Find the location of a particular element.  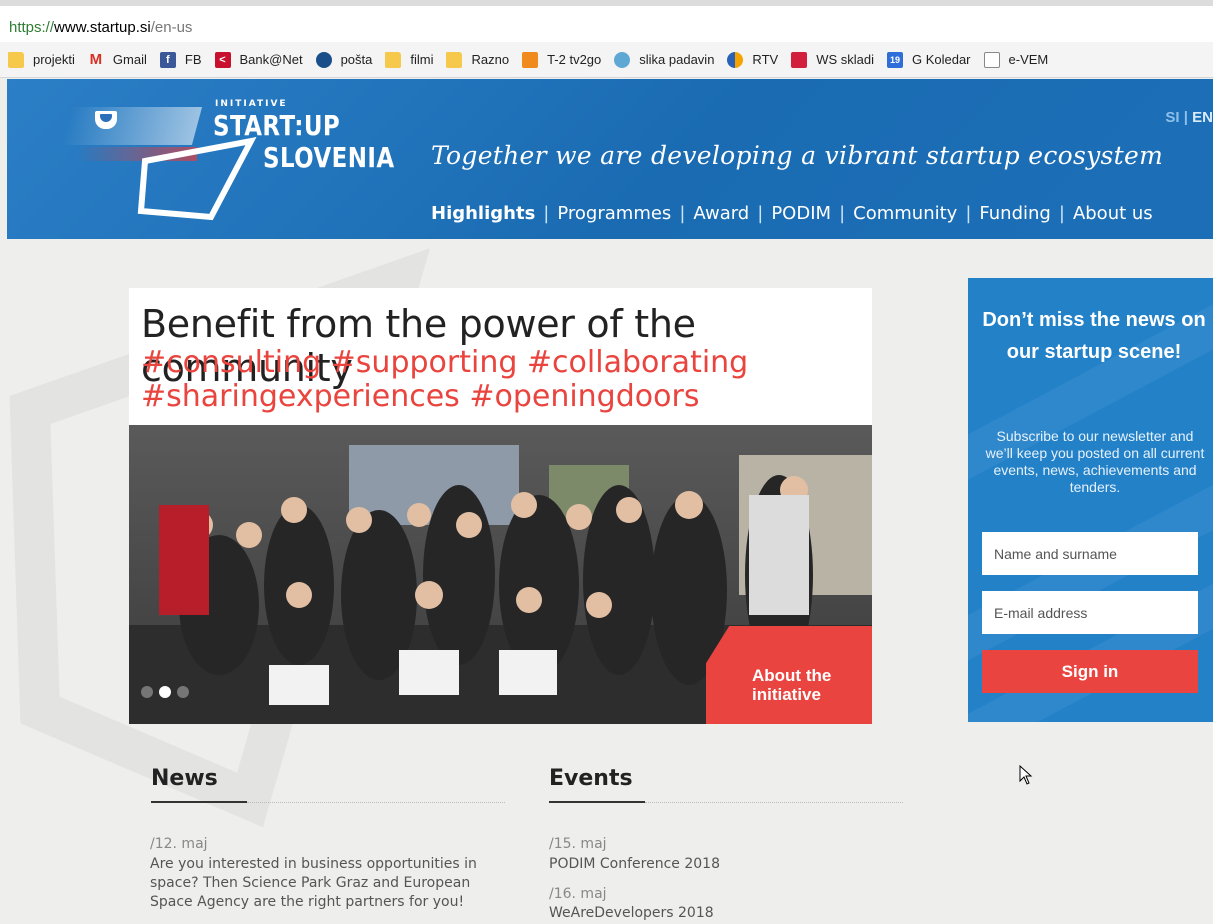

news-heading-underline is located at coordinates (199, 802).